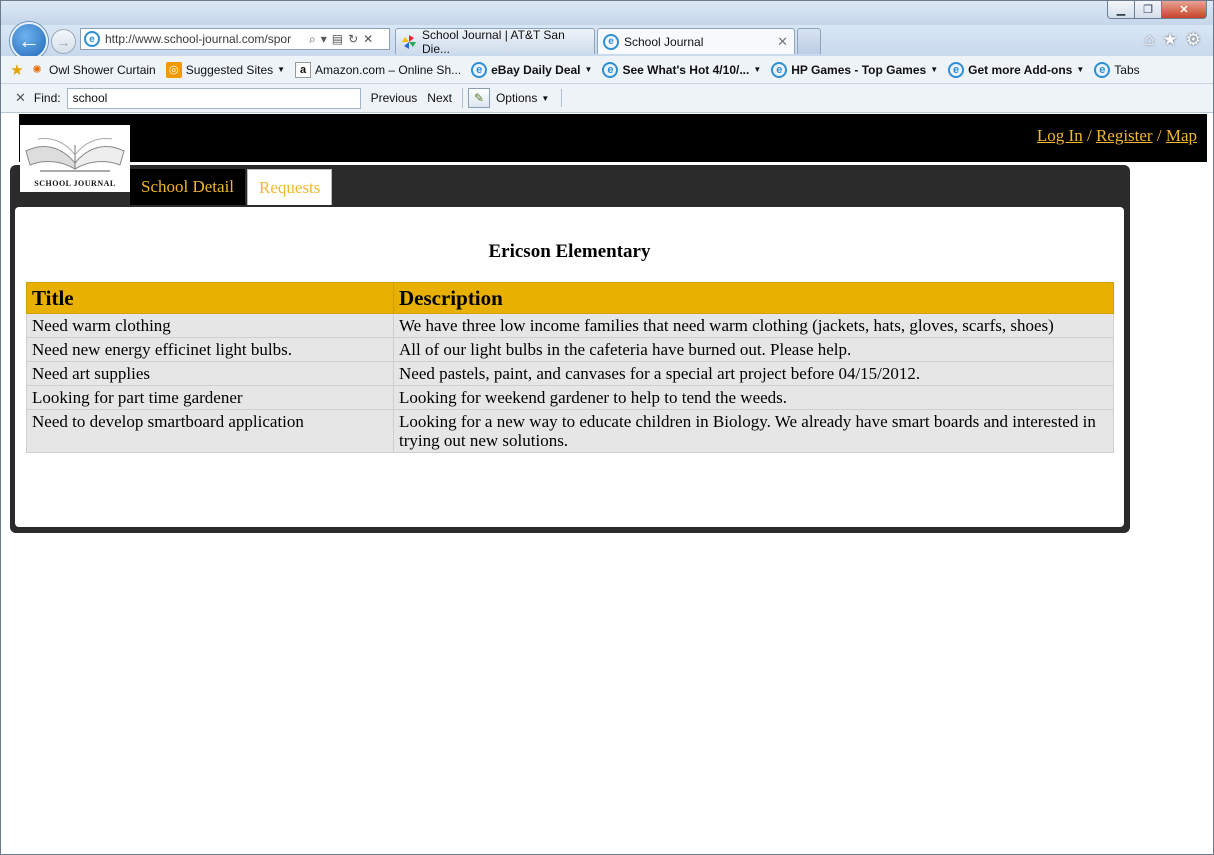  Describe the element at coordinates (210, 325) in the screenshot. I see `row-title: Need warm clothing` at that location.